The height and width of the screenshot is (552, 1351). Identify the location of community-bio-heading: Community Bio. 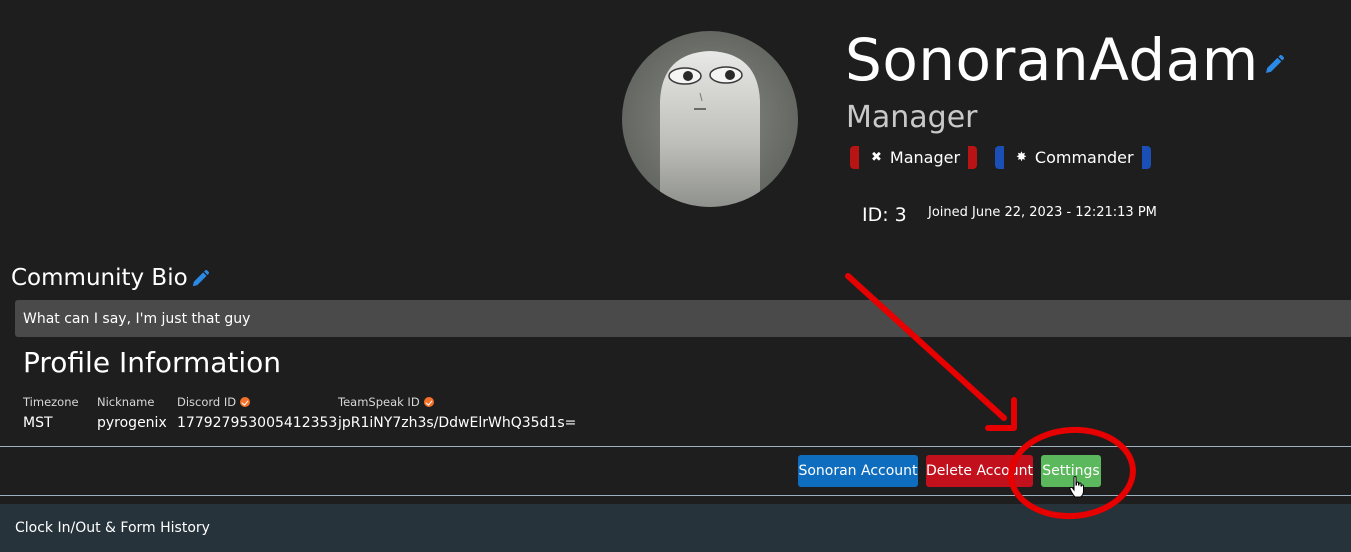
(99, 278).